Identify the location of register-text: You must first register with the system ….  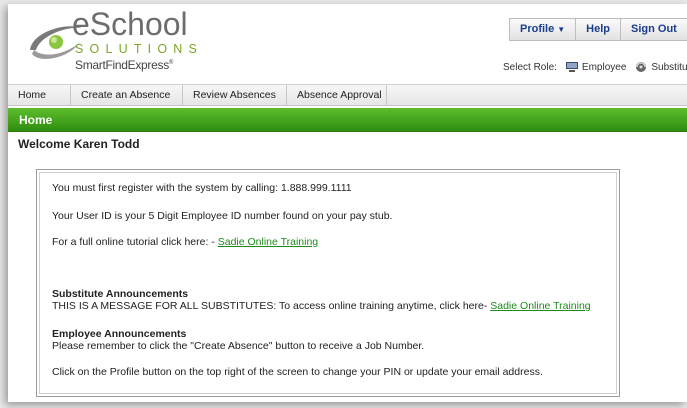
(202, 188).